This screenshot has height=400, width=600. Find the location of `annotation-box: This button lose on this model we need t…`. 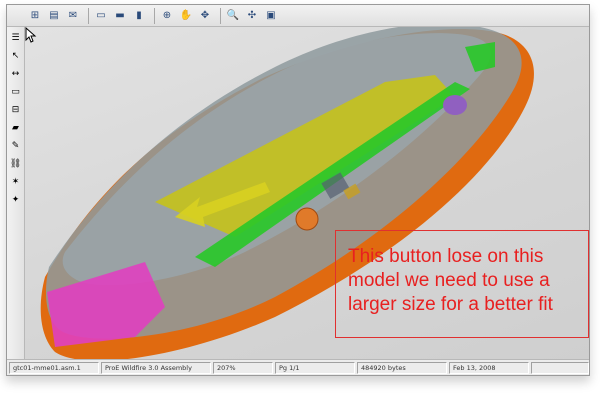

annotation-box: This button lose on this model we need t… is located at coordinates (462, 284).